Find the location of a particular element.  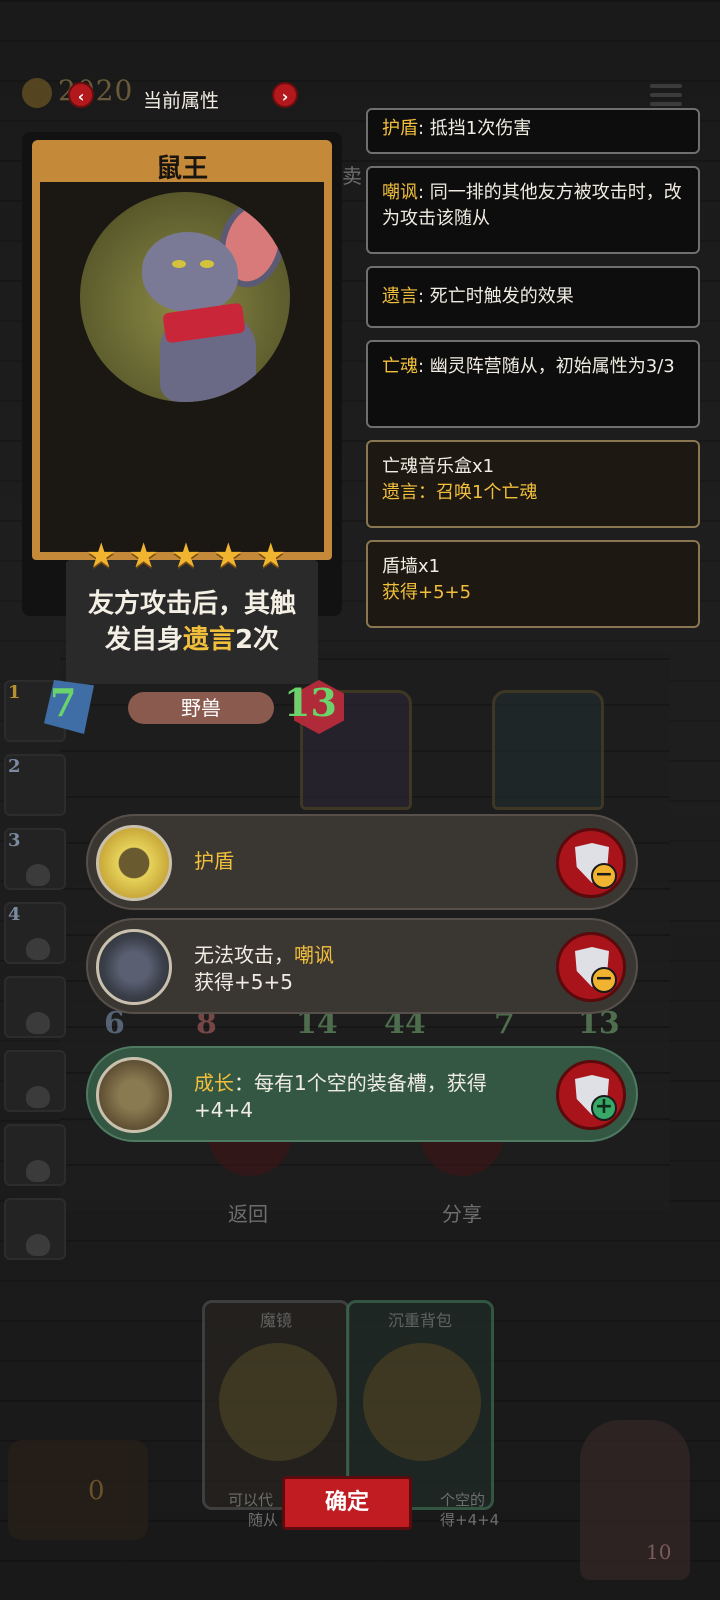

buff-text: 成长：每有1个空的装备槽，获得 +4+4 is located at coordinates (340, 1096).